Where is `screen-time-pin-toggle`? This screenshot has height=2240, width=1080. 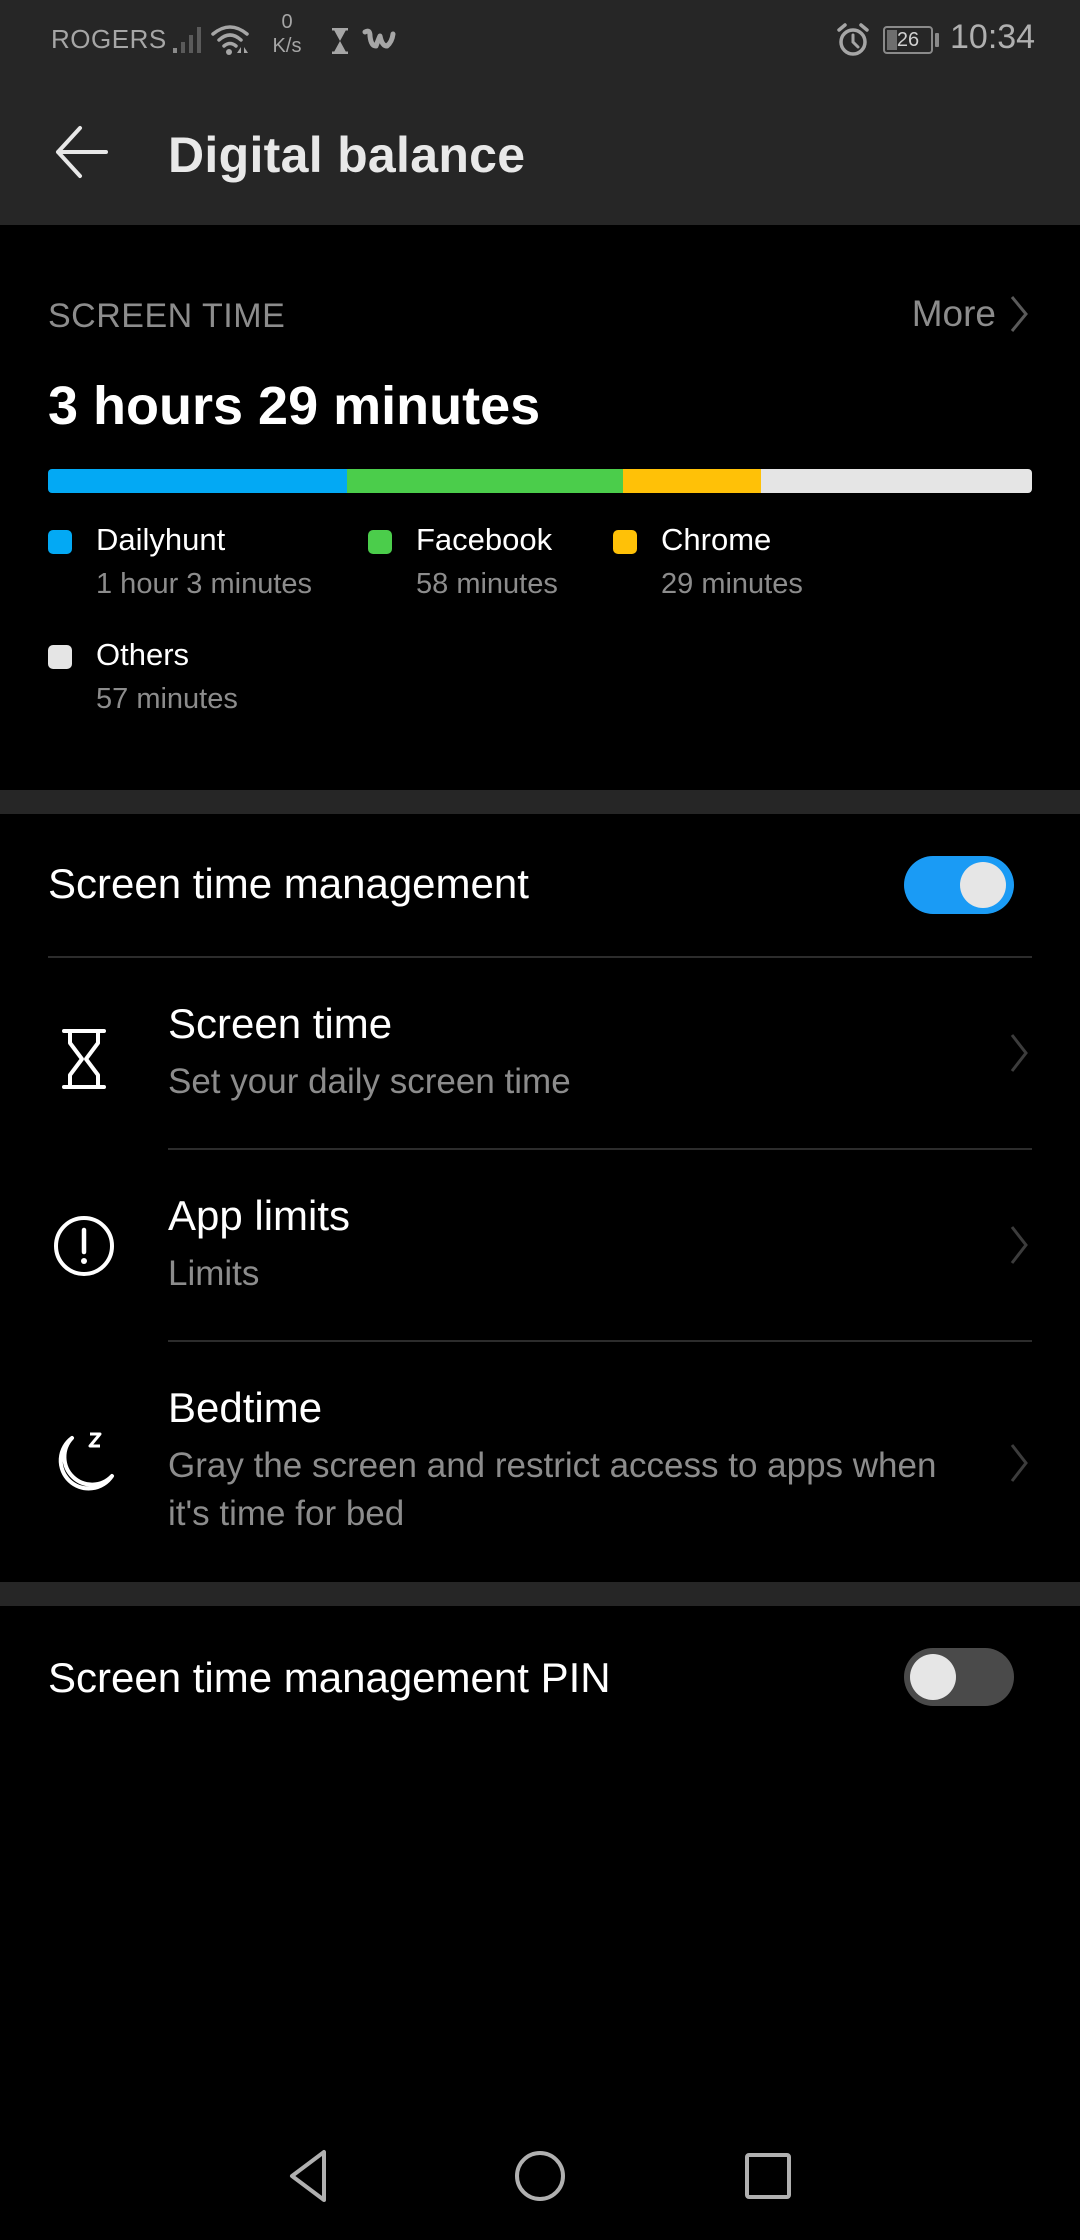
screen-time-pin-toggle is located at coordinates (959, 1677).